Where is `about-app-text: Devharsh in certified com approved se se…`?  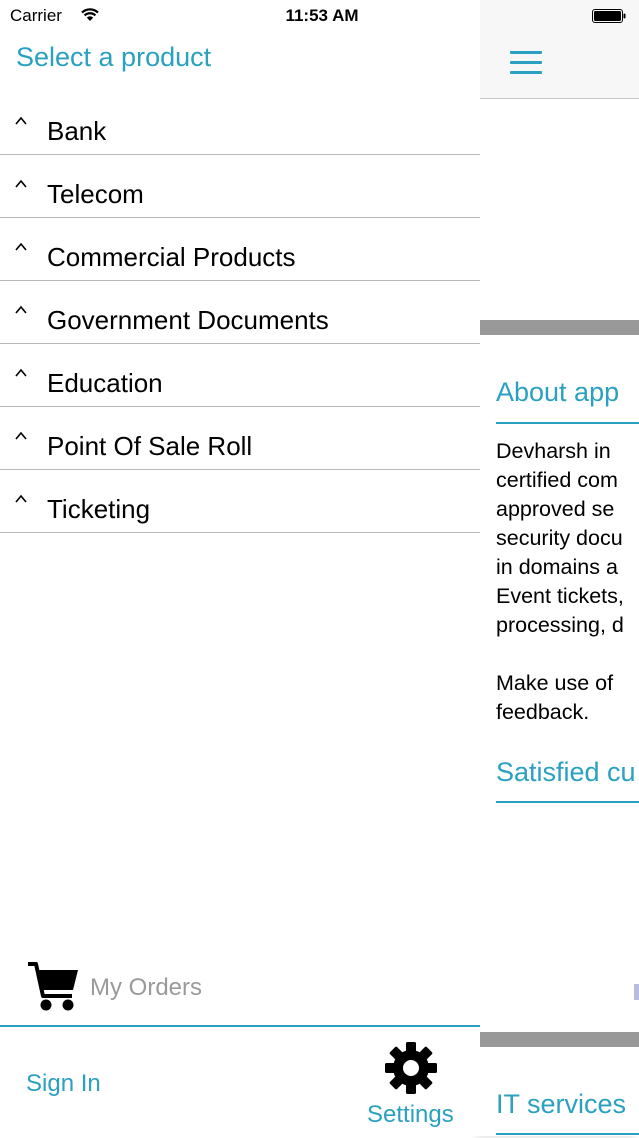
about-app-text: Devharsh in certified com approved se se… is located at coordinates (567, 582).